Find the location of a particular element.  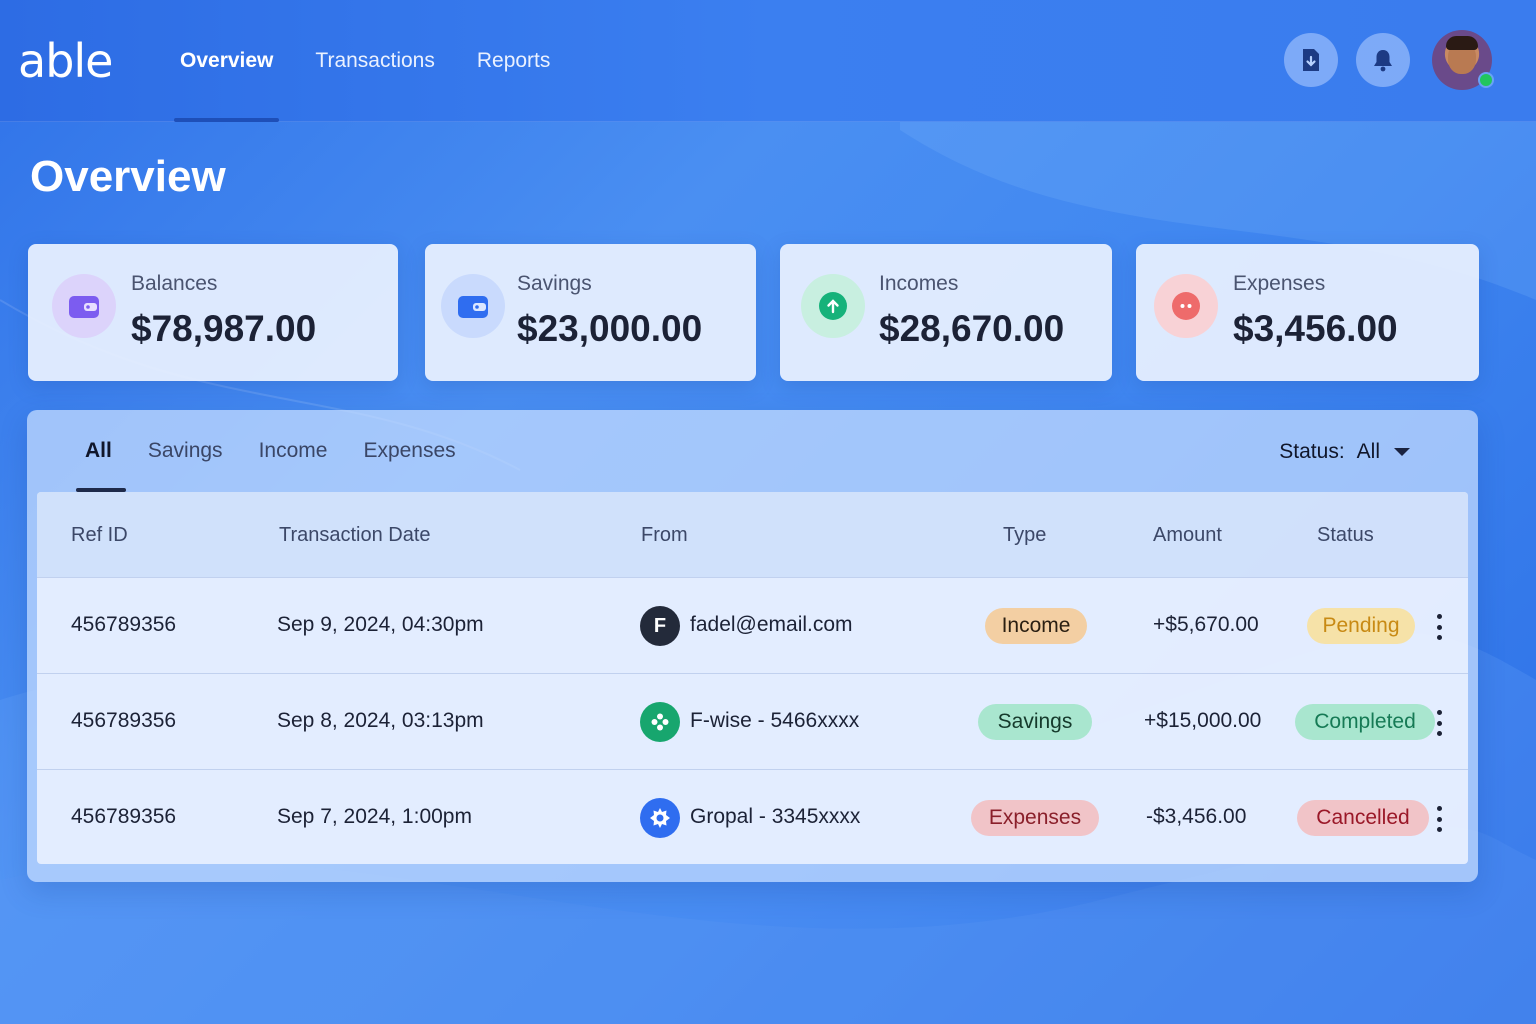

savings-card: Savings $23,000.00 is located at coordinates (590, 312).